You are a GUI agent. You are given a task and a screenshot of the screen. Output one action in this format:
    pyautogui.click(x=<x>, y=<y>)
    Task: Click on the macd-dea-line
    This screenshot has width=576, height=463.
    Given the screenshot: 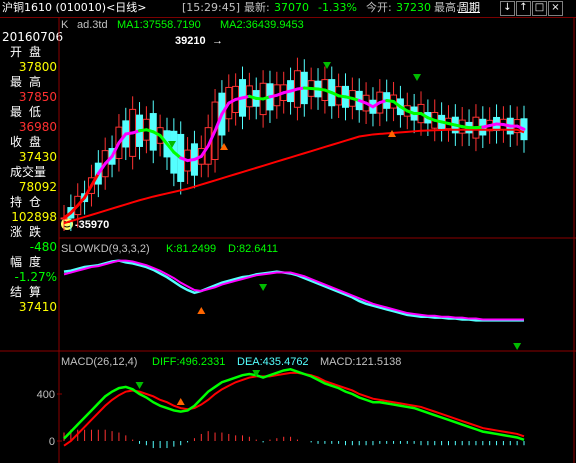 What is the action you would take?
    pyautogui.click(x=294, y=409)
    